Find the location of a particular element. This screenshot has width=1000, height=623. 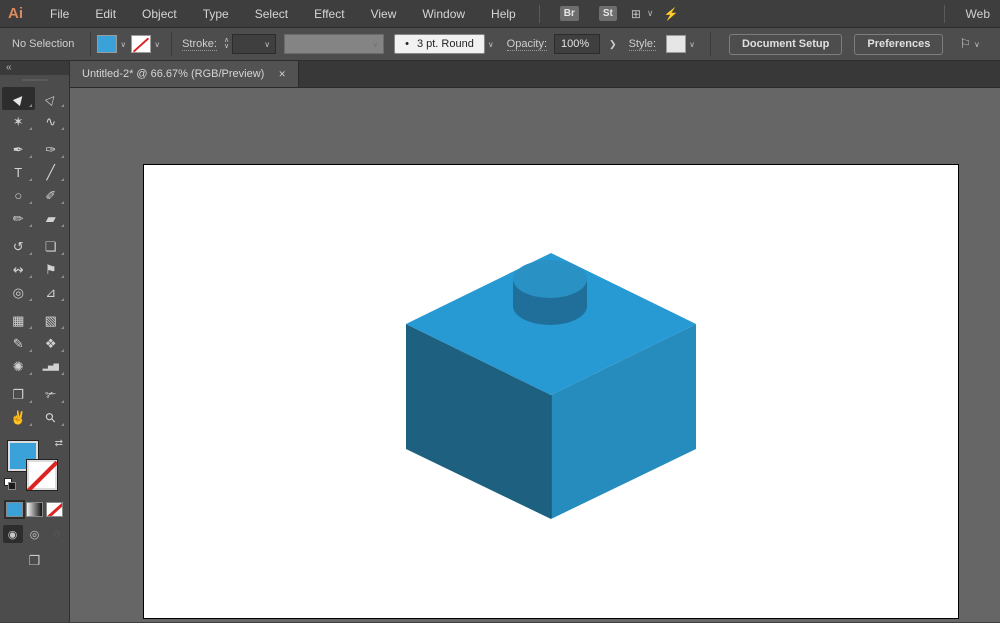

menu-item-type: Type is located at coordinates (216, 14).